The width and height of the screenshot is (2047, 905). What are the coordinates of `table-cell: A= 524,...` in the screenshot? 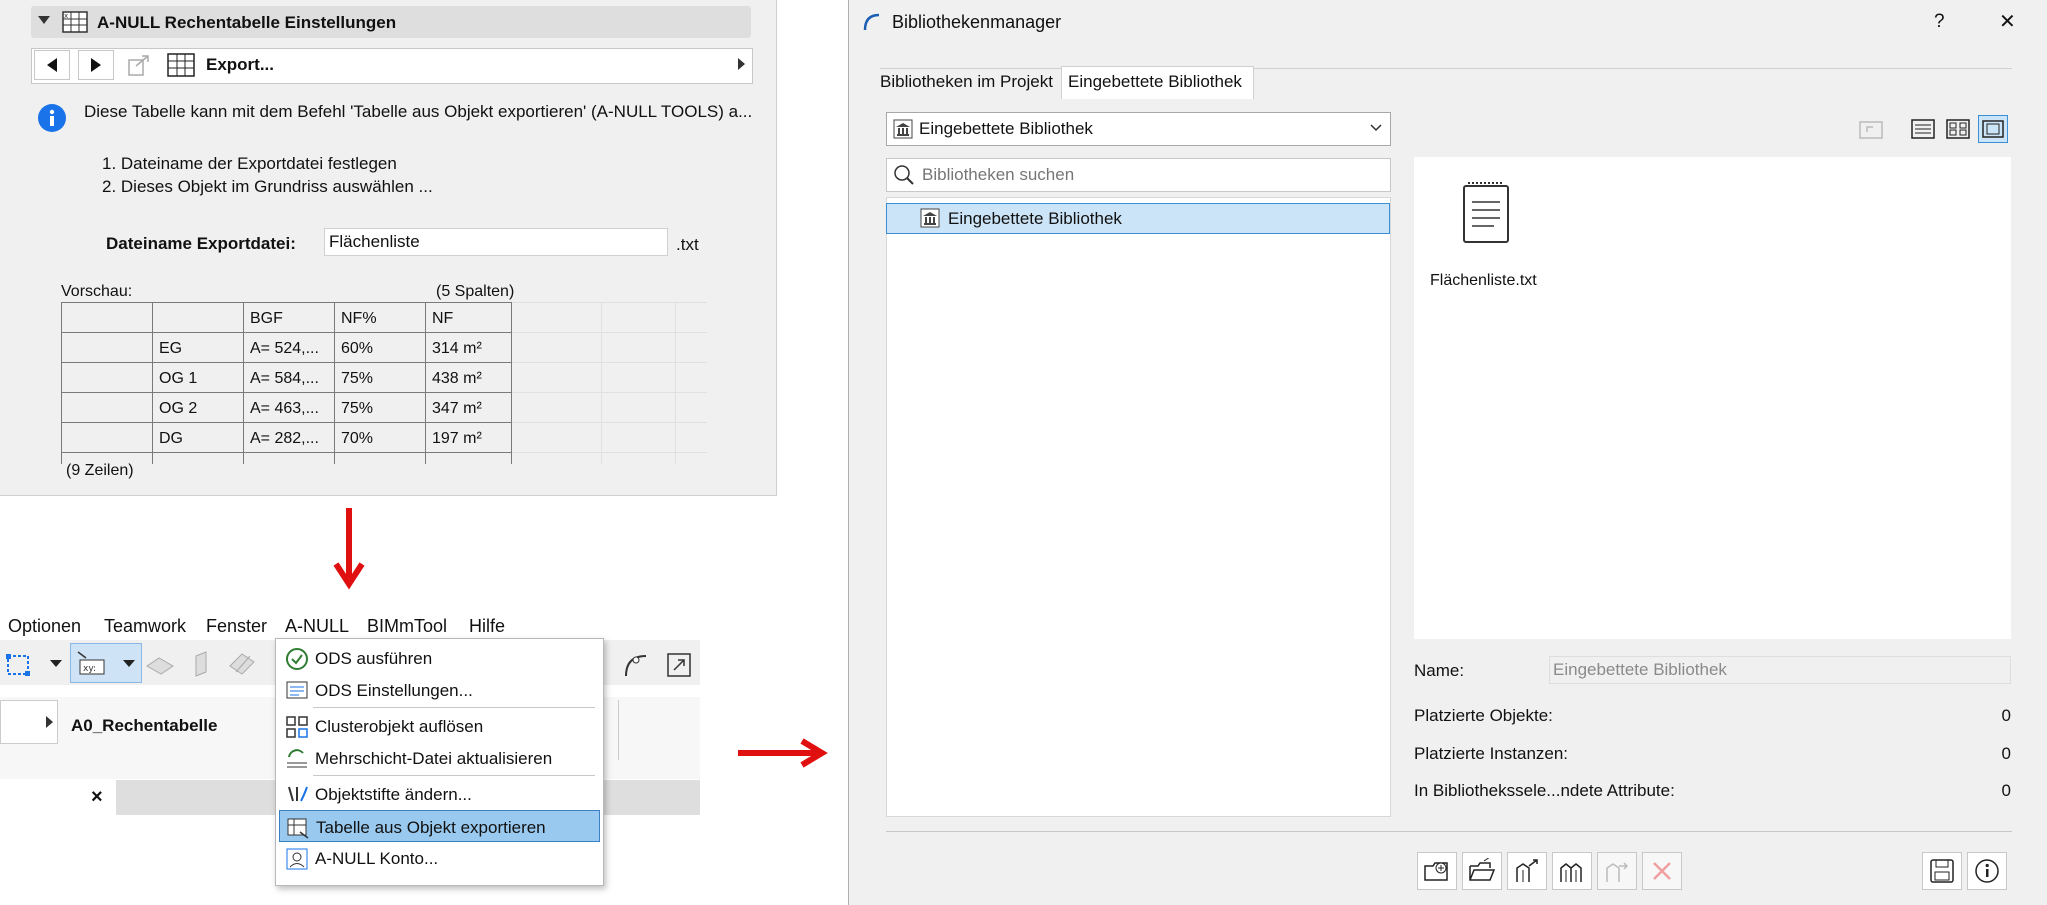 It's located at (284, 348).